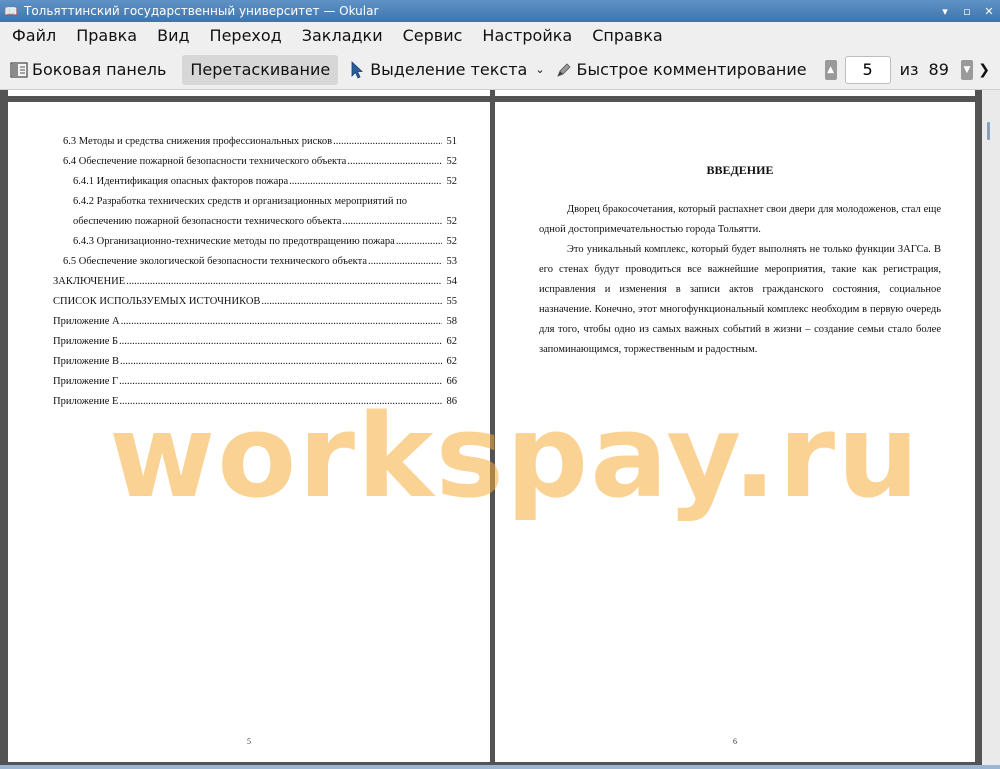 This screenshot has width=1000, height=769. I want to click on menu-file: Файл, so click(34, 36).